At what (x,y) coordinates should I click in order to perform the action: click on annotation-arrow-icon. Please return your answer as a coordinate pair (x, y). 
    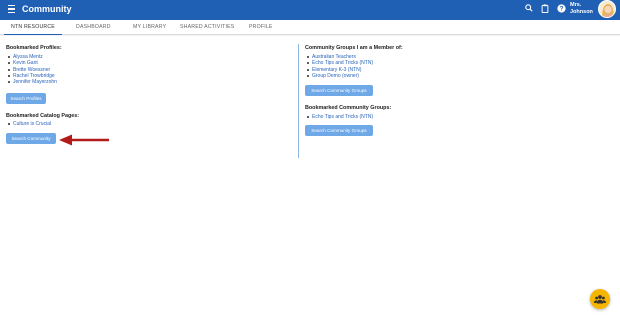
    Looking at the image, I should click on (84, 140).